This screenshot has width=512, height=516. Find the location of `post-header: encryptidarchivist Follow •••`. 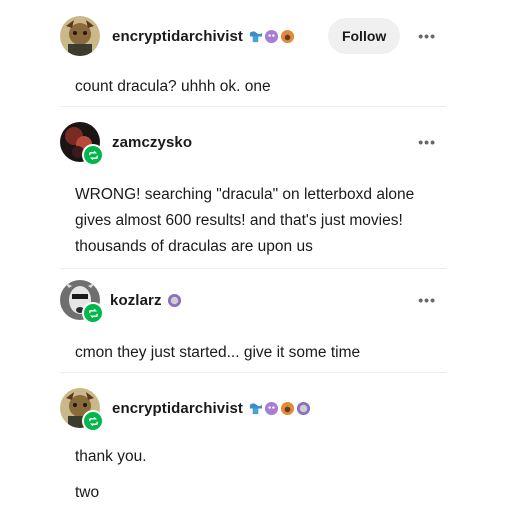

post-header: encryptidarchivist Follow ••• is located at coordinates (253, 36).